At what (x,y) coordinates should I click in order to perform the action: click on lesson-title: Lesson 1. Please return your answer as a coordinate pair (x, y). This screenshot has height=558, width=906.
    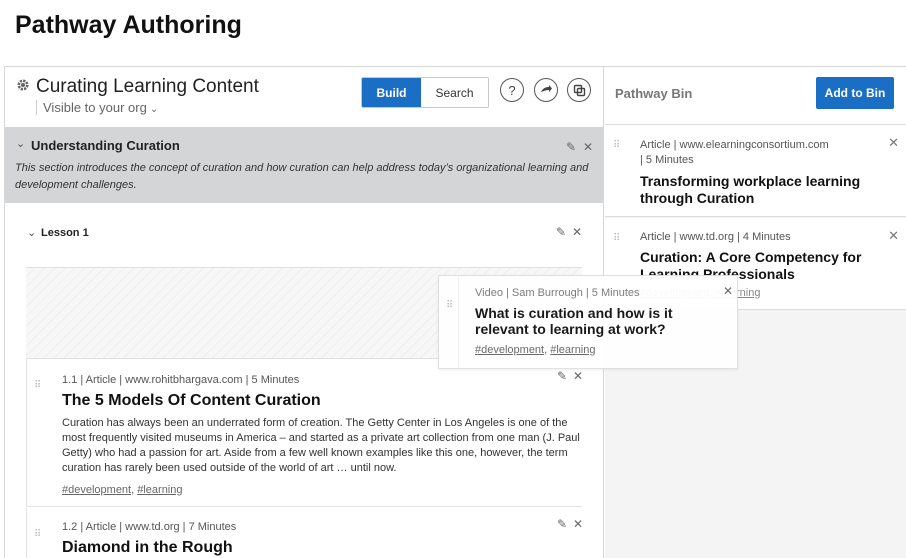
    Looking at the image, I should click on (65, 233).